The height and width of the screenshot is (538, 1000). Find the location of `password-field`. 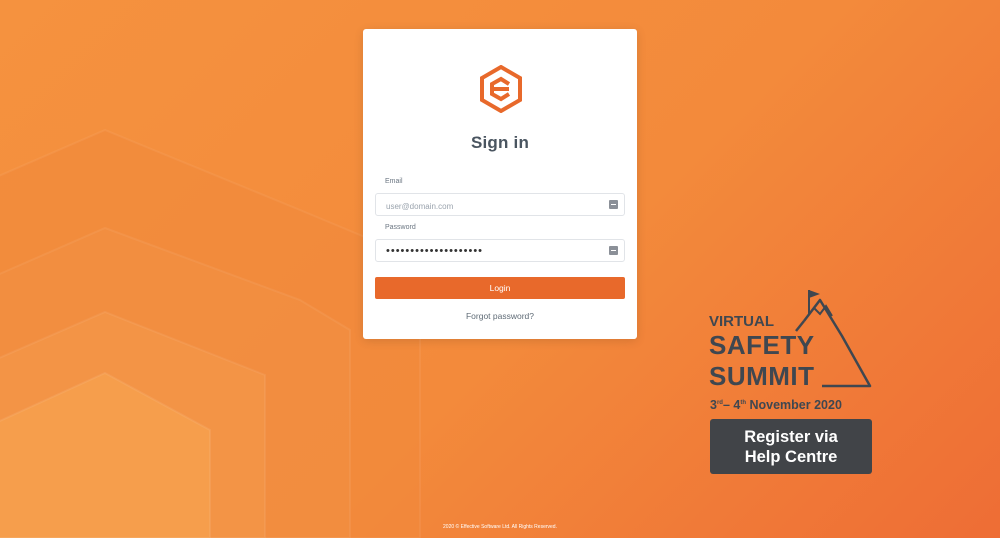

password-field is located at coordinates (491, 251).